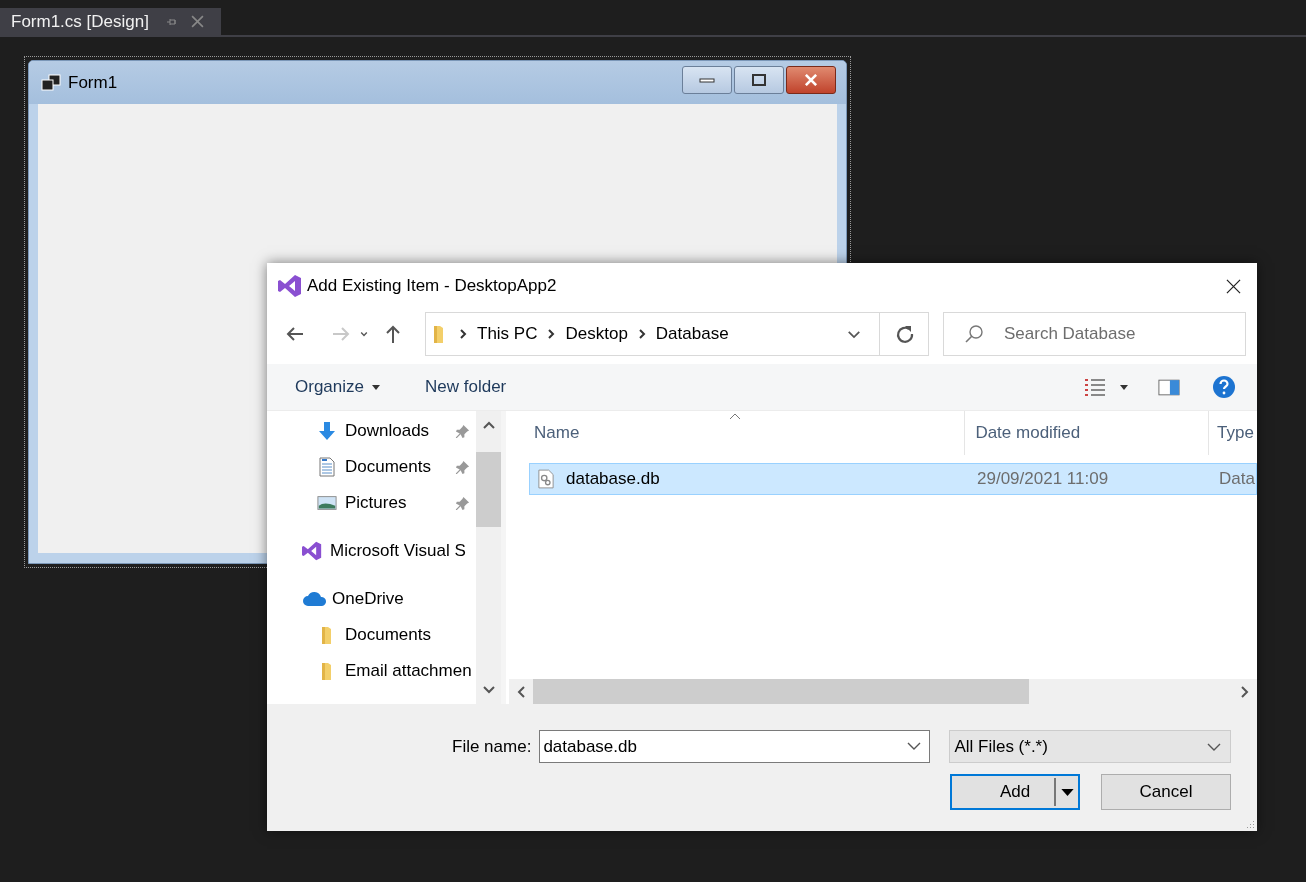 The height and width of the screenshot is (882, 1306). What do you see at coordinates (368, 599) in the screenshot?
I see `nav-item: OneDrive` at bounding box center [368, 599].